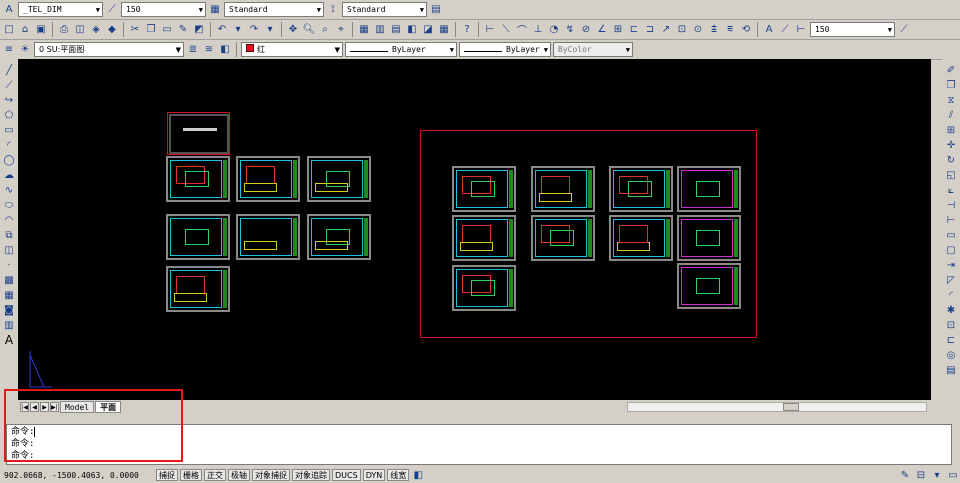 This screenshot has height=483, width=960. Describe the element at coordinates (311, 475) in the screenshot. I see `status-otrack: 对象追踪` at that location.